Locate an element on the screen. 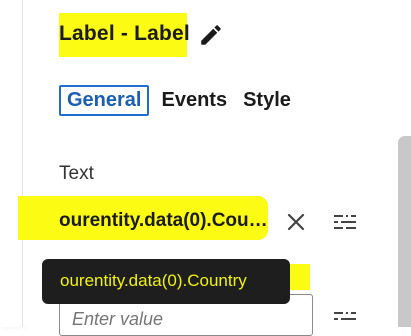 The width and height of the screenshot is (411, 336). value-tooltip: ourentity.data(0).Country is located at coordinates (166, 281).